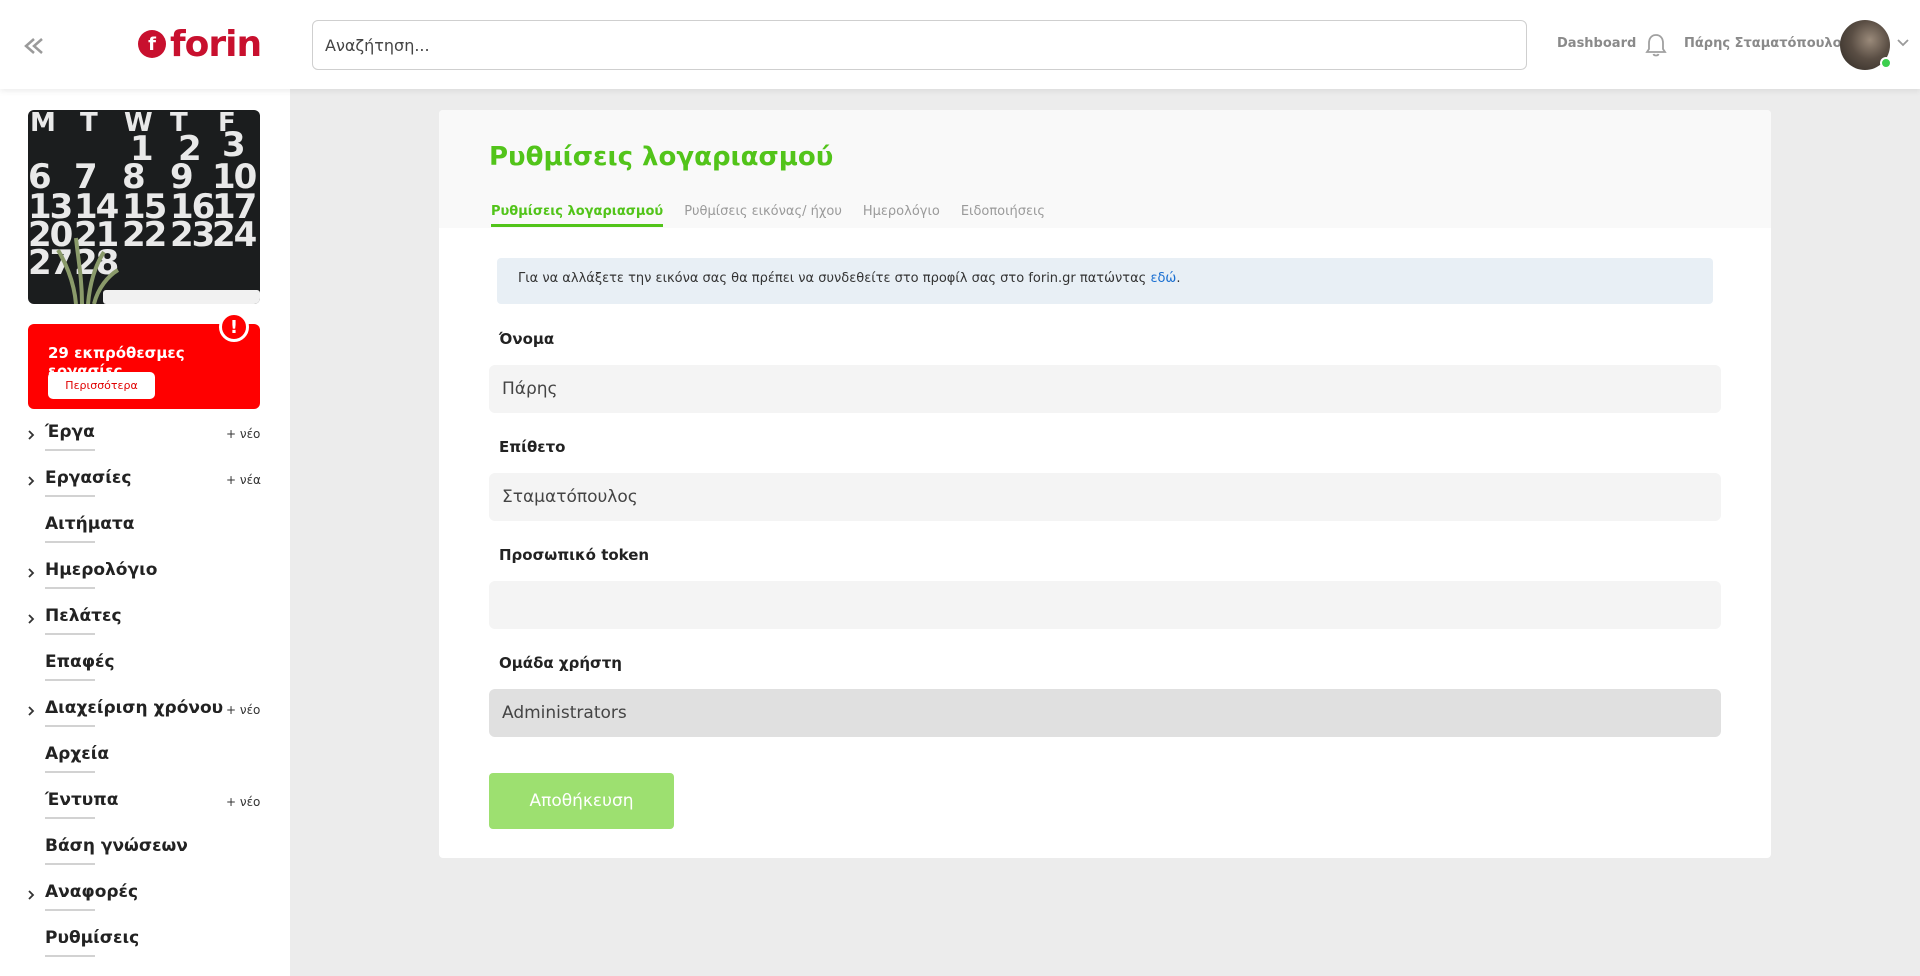  Describe the element at coordinates (83, 616) in the screenshot. I see `sidebar-item-label: Πελάτες` at that location.